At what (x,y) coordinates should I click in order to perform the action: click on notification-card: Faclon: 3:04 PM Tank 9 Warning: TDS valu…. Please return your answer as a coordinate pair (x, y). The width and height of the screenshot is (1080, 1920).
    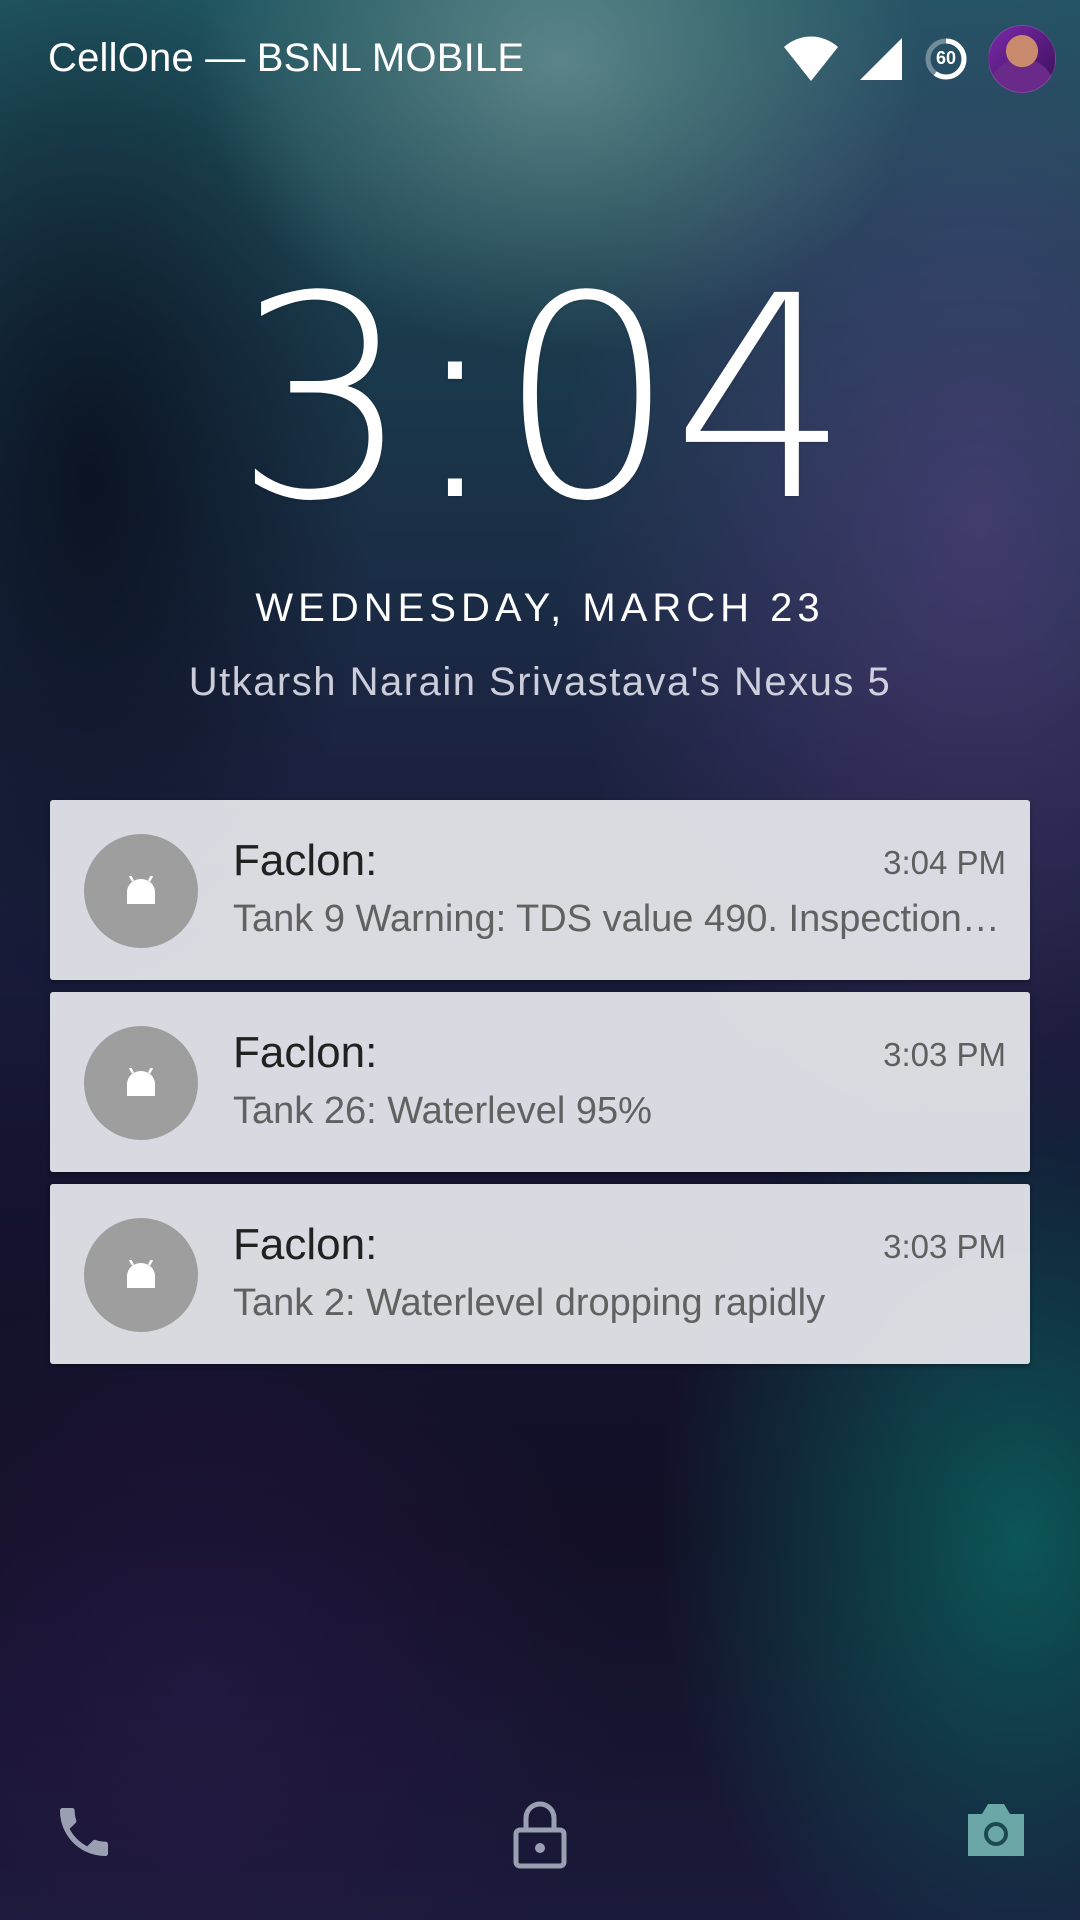
    Looking at the image, I should click on (540, 890).